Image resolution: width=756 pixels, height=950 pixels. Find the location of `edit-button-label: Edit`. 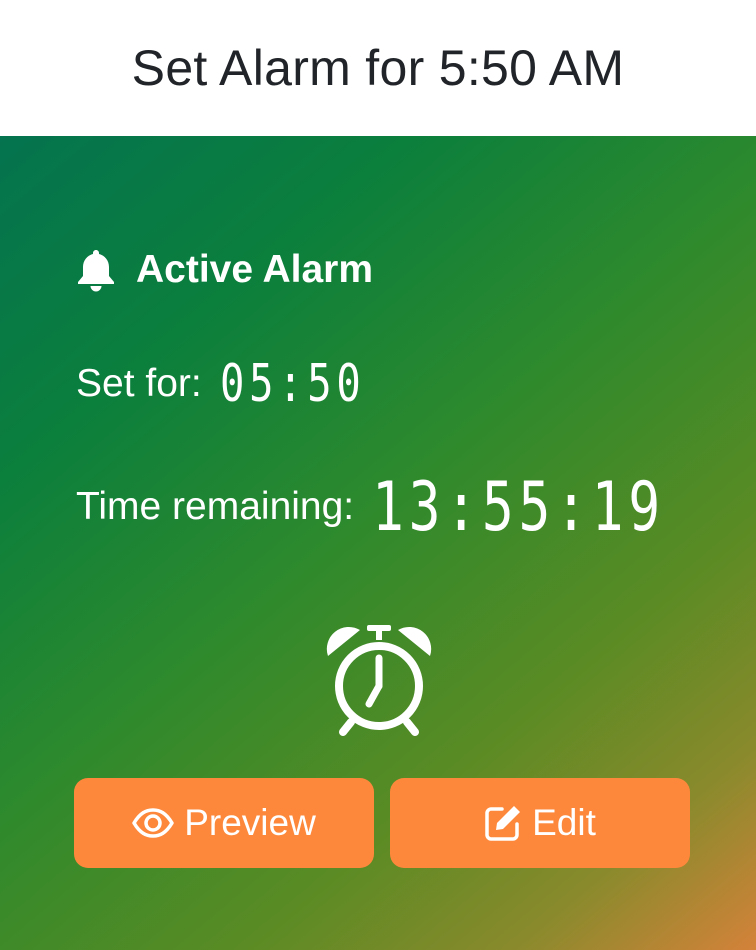

edit-button-label: Edit is located at coordinates (564, 822).